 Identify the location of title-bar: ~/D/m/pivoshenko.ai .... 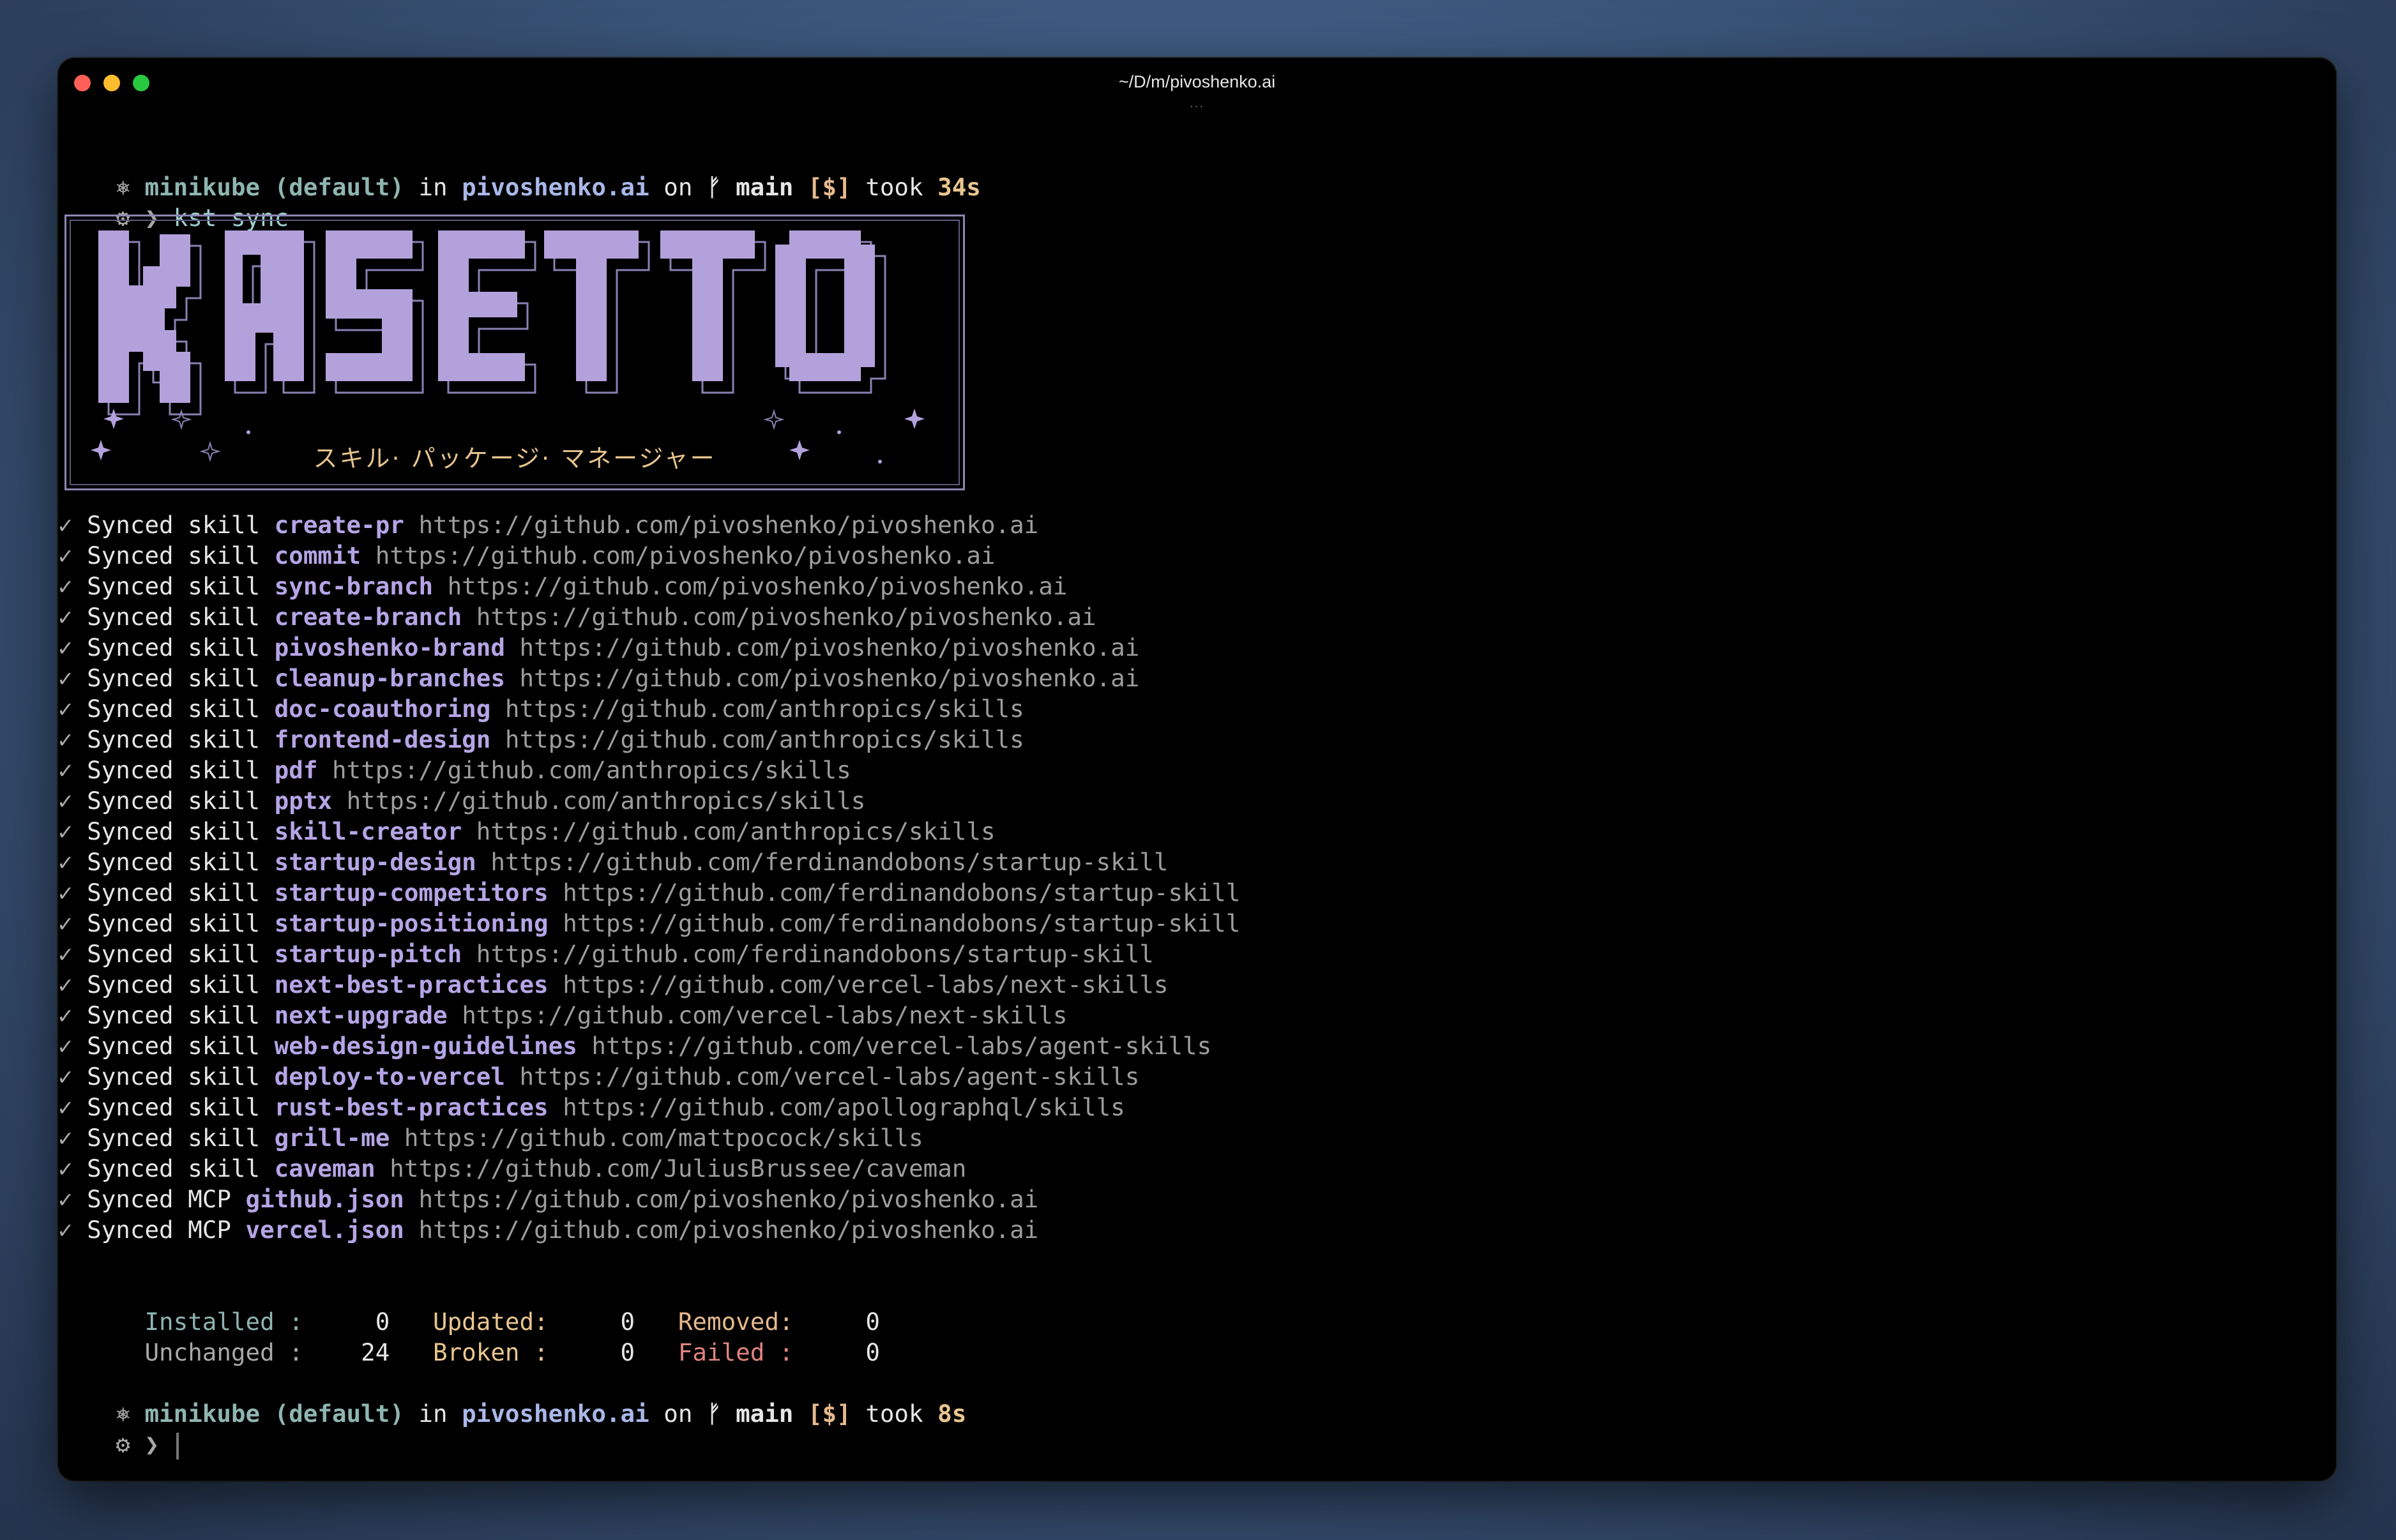
(1197, 84).